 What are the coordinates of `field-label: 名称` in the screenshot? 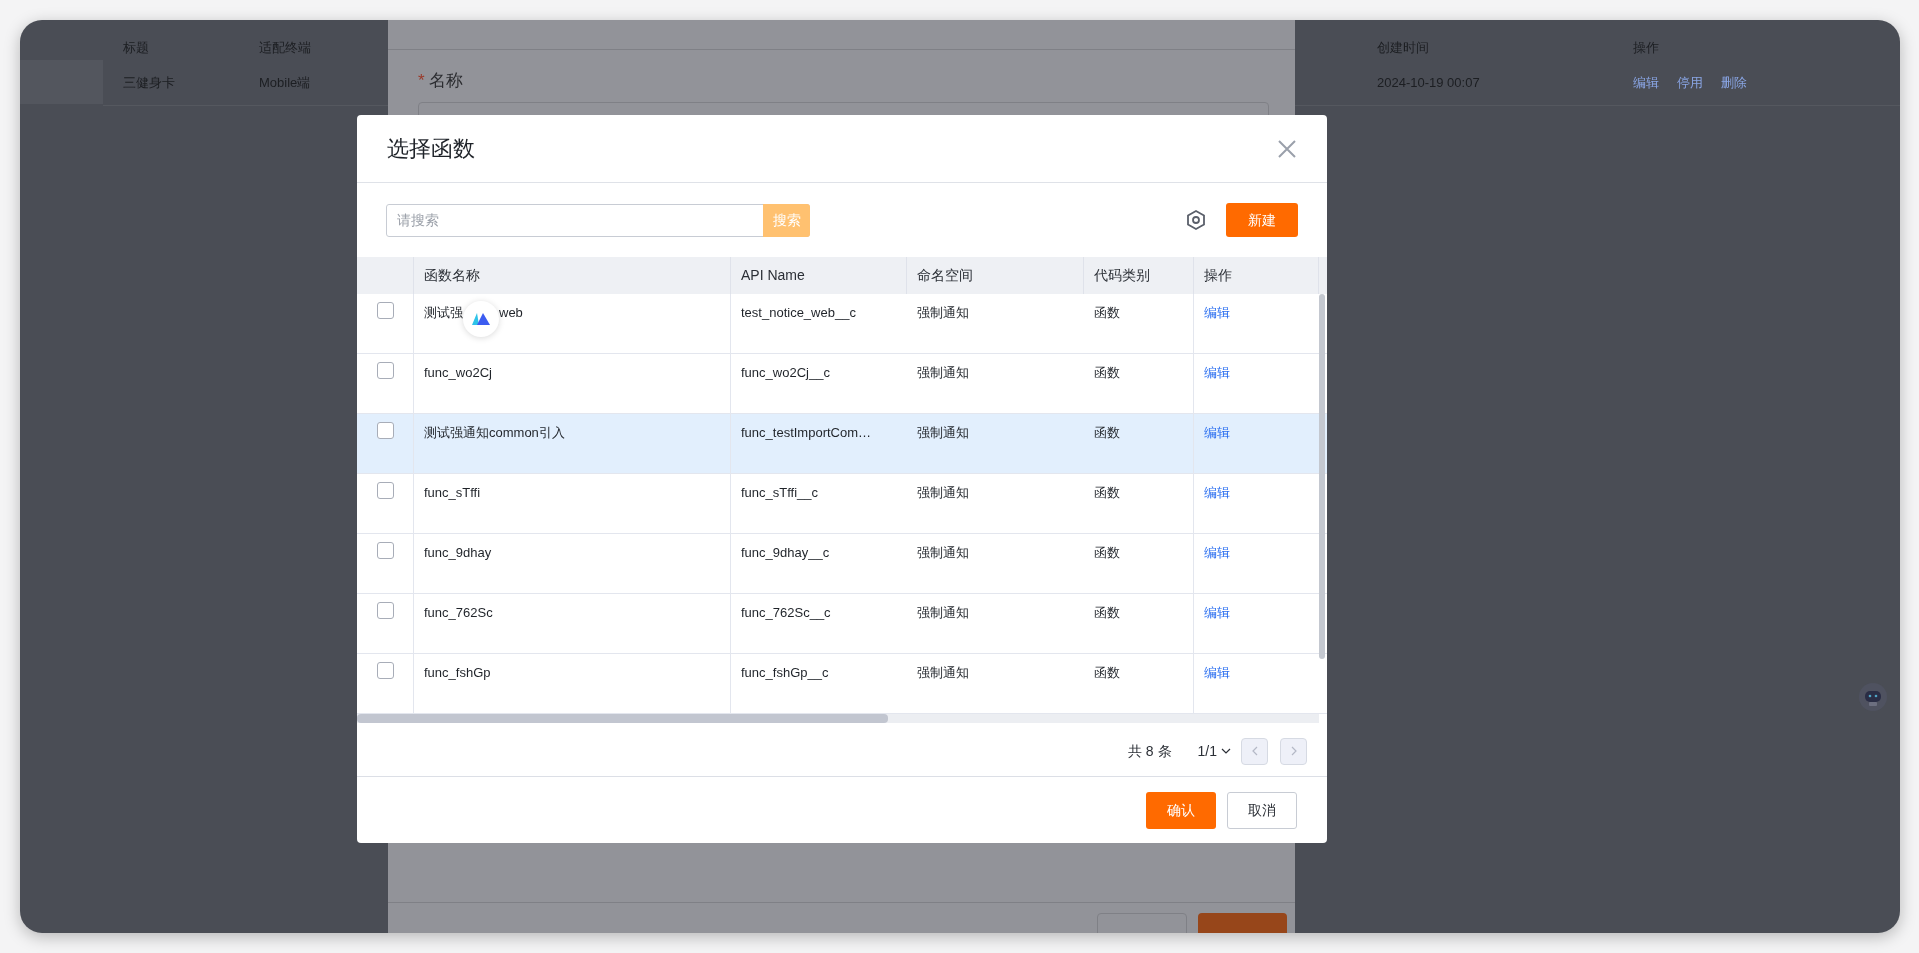 It's located at (445, 81).